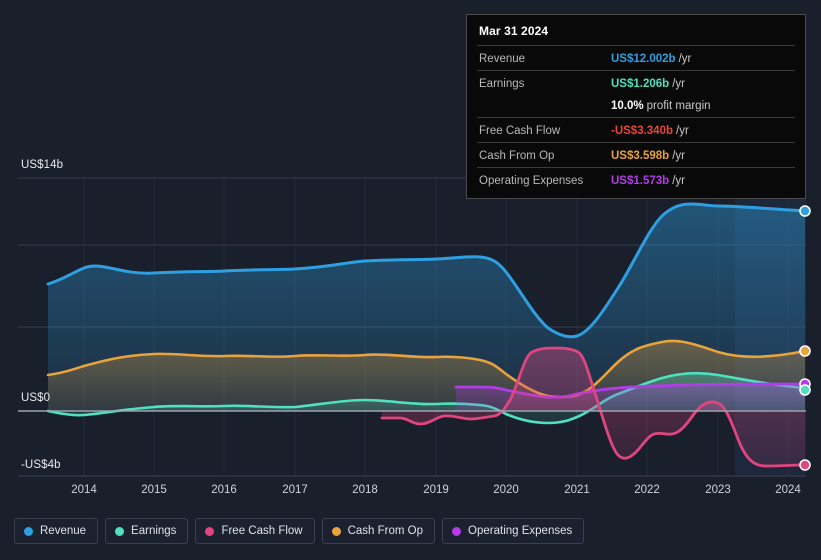 The height and width of the screenshot is (560, 821). Describe the element at coordinates (640, 84) in the screenshot. I see `tooltip-row-value: US$1.206b` at that location.